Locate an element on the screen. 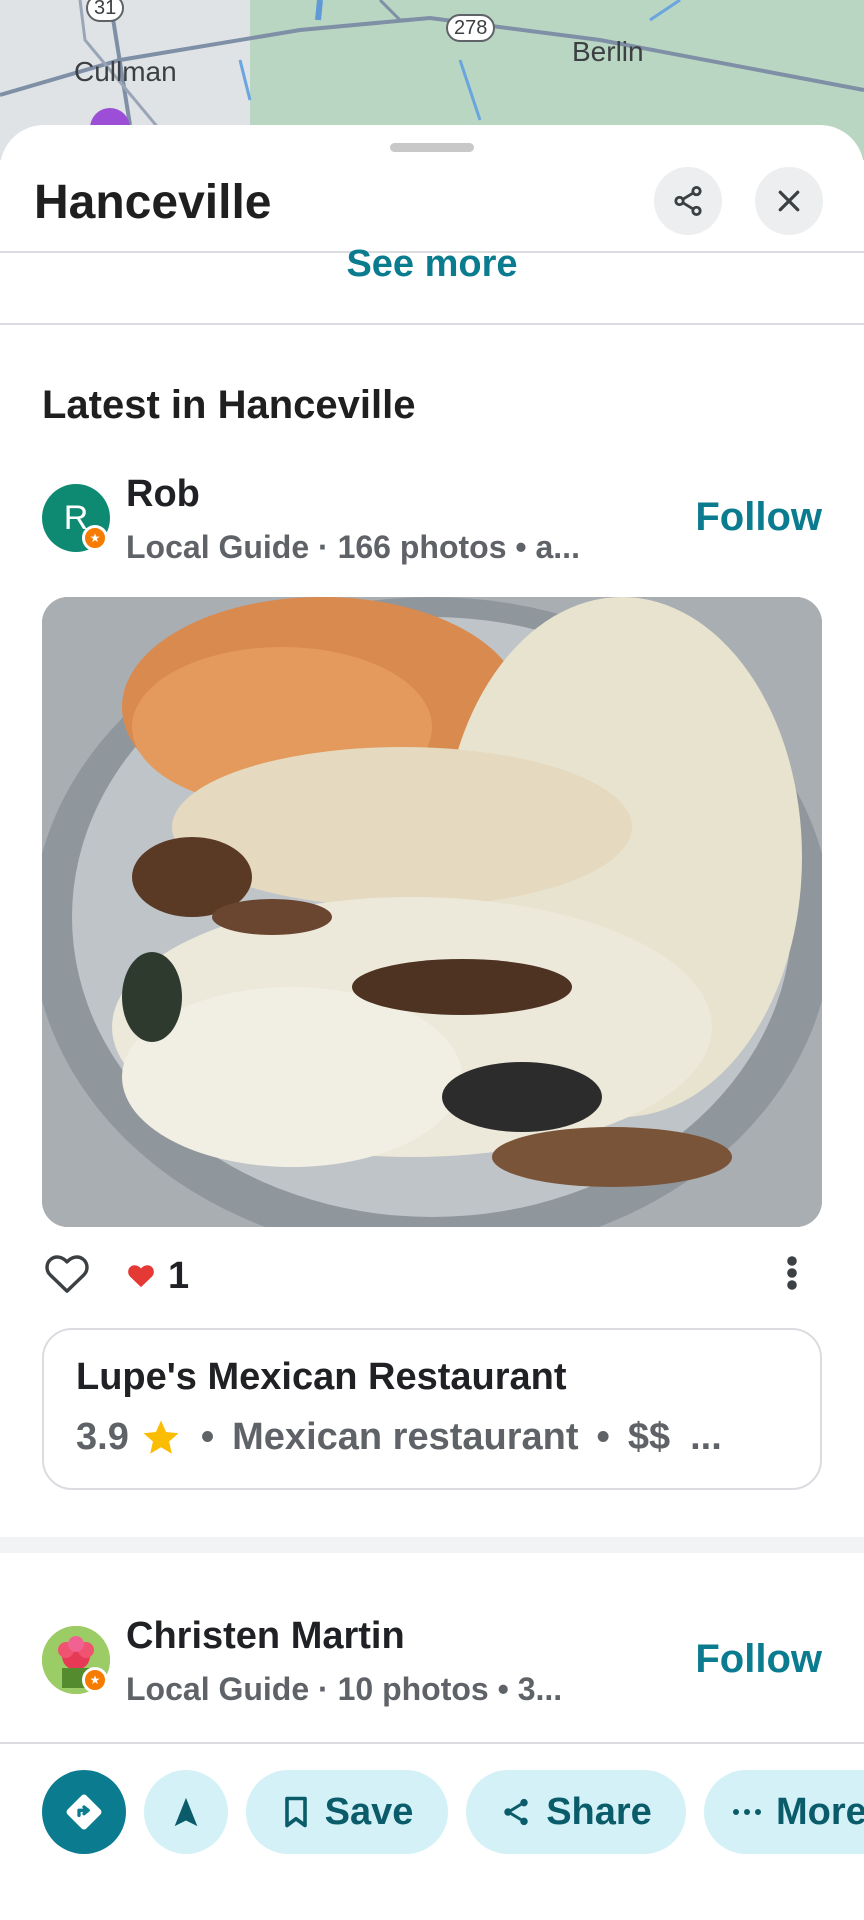  place-rating: 3.9 is located at coordinates (102, 1437).